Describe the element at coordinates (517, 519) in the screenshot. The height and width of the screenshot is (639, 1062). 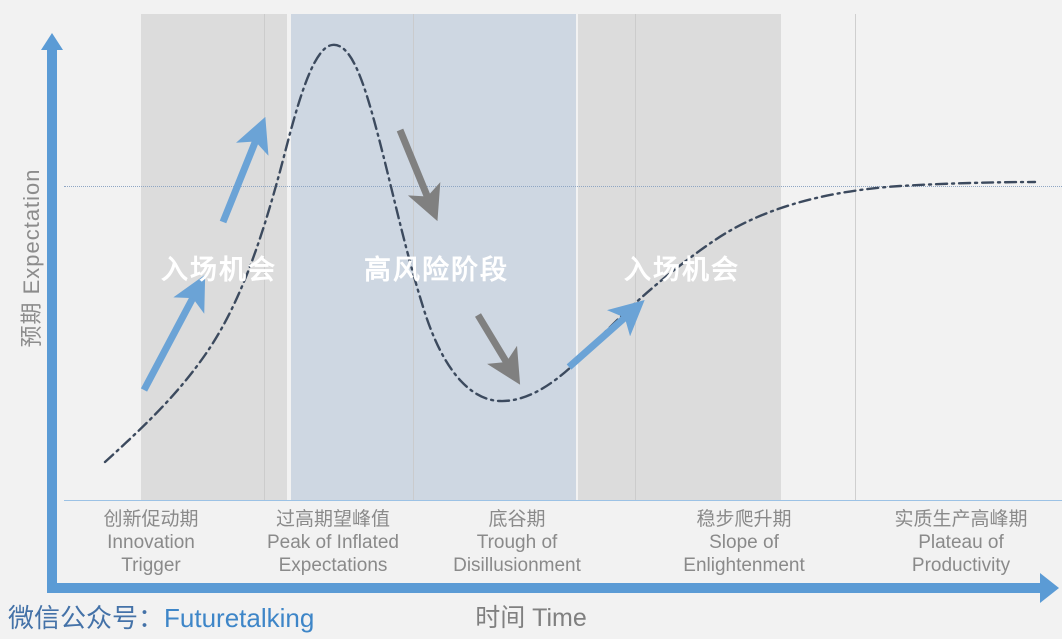
I see `phase-label-cn: 底谷期` at that location.